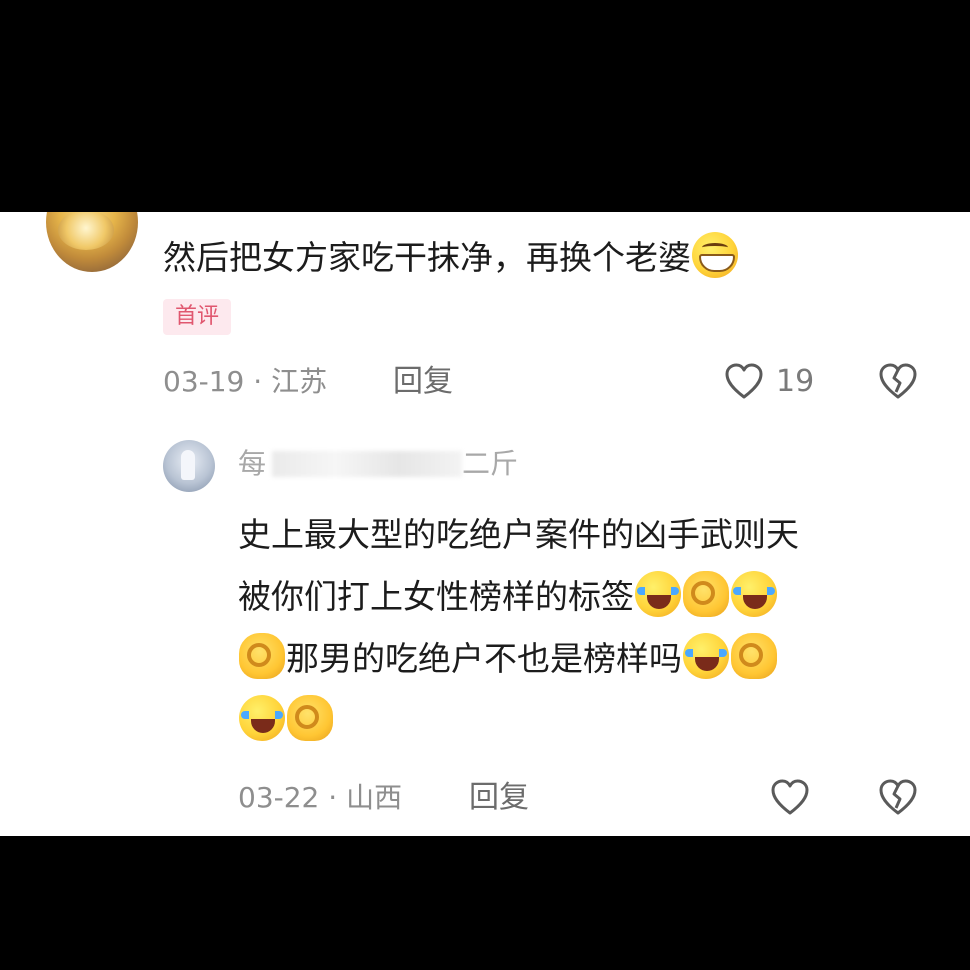 The image size is (970, 970). What do you see at coordinates (518, 534) in the screenshot?
I see `comment-line: 史上最大型的吃绝户案件的凶手武则天` at bounding box center [518, 534].